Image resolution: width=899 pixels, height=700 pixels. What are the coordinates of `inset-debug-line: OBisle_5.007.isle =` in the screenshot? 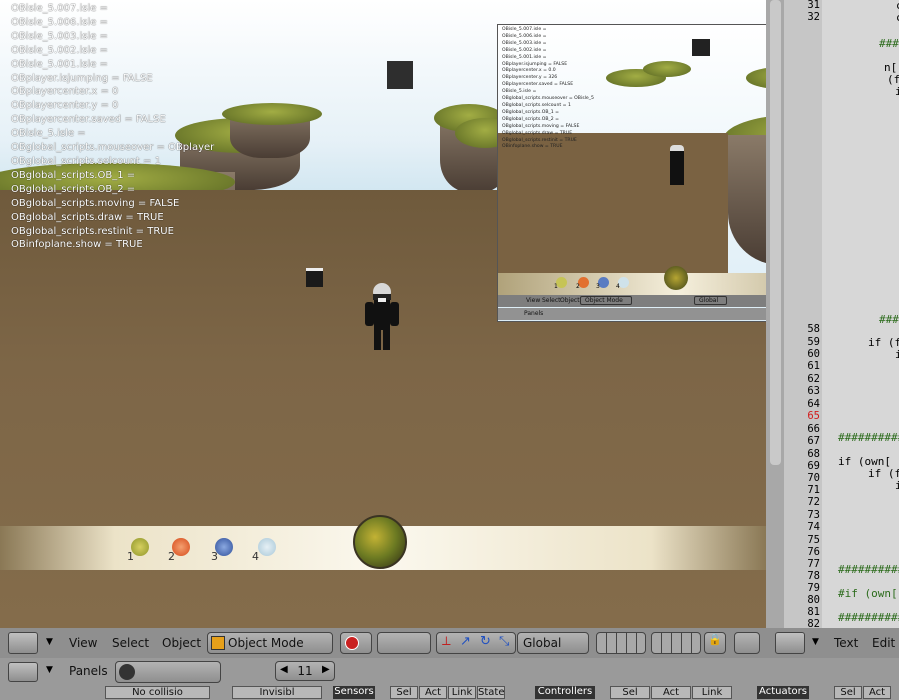 It's located at (524, 29).